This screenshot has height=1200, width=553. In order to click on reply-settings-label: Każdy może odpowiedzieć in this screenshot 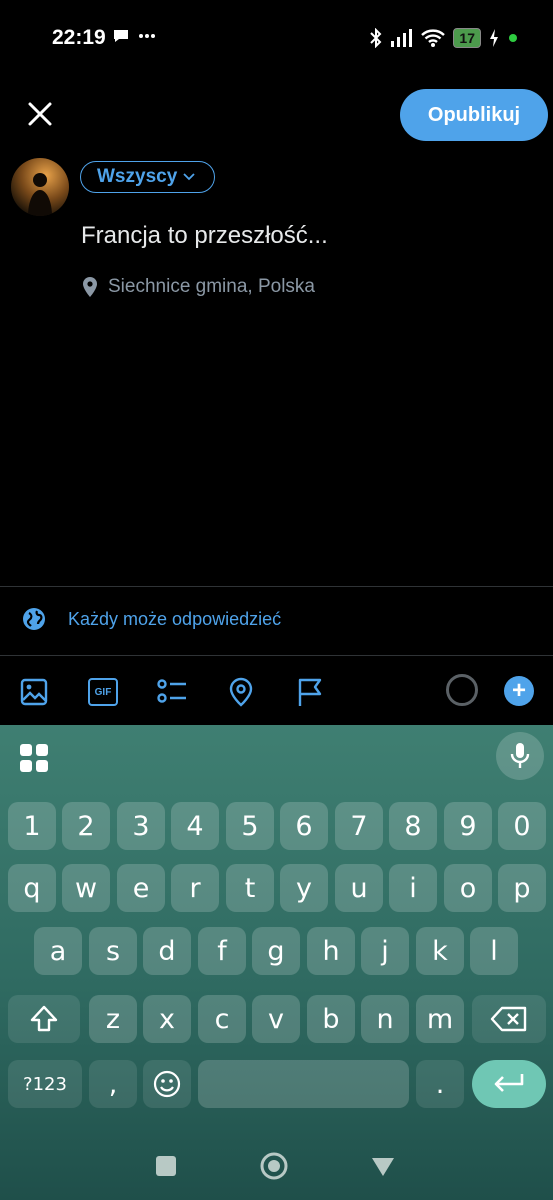, I will do `click(175, 618)`.